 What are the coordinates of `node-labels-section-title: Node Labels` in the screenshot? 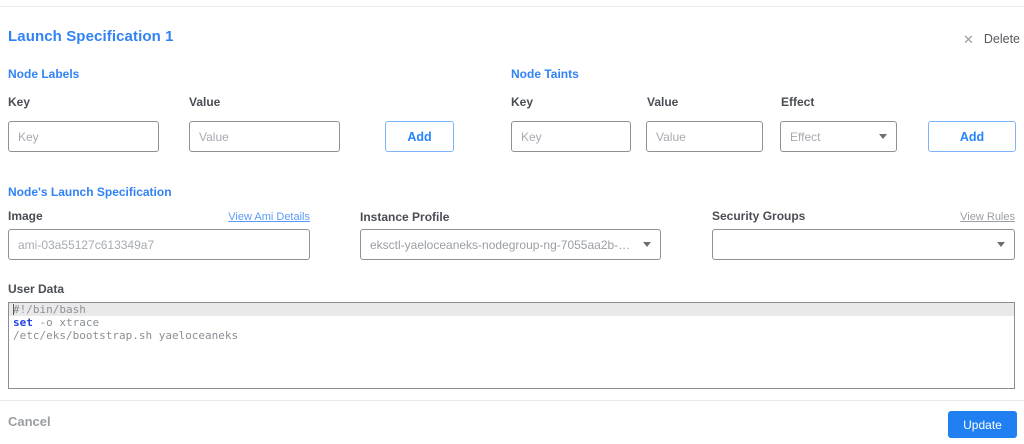 It's located at (44, 74).